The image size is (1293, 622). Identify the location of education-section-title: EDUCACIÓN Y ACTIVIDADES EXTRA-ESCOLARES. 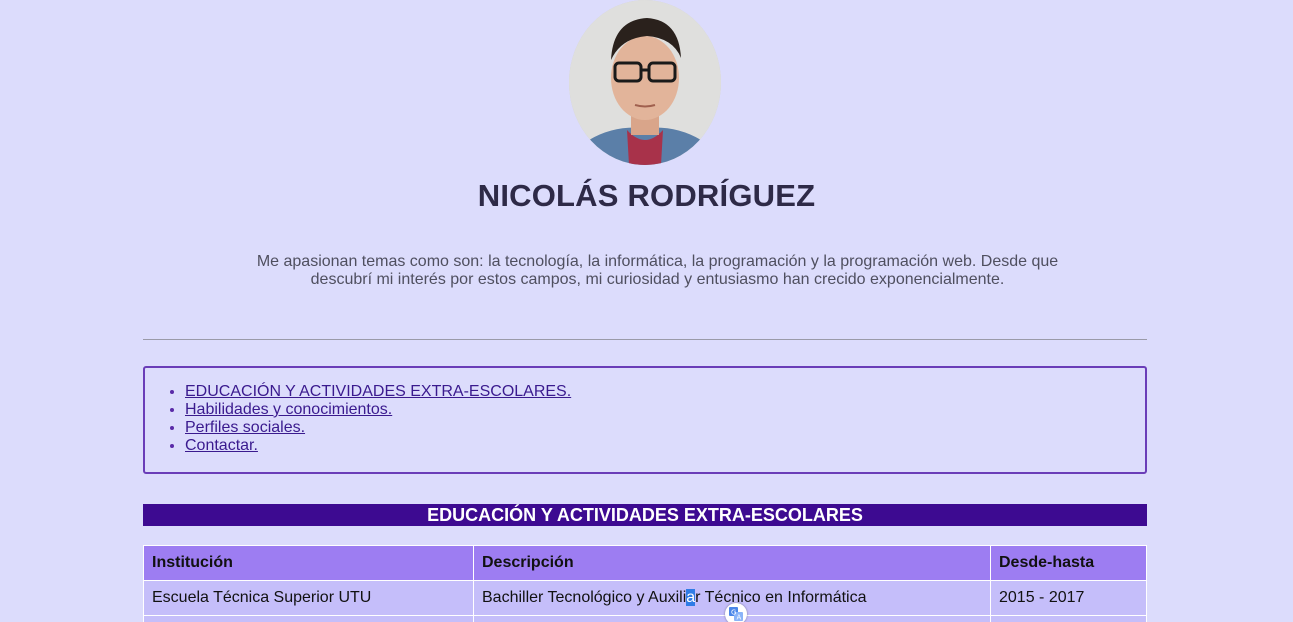
(645, 515).